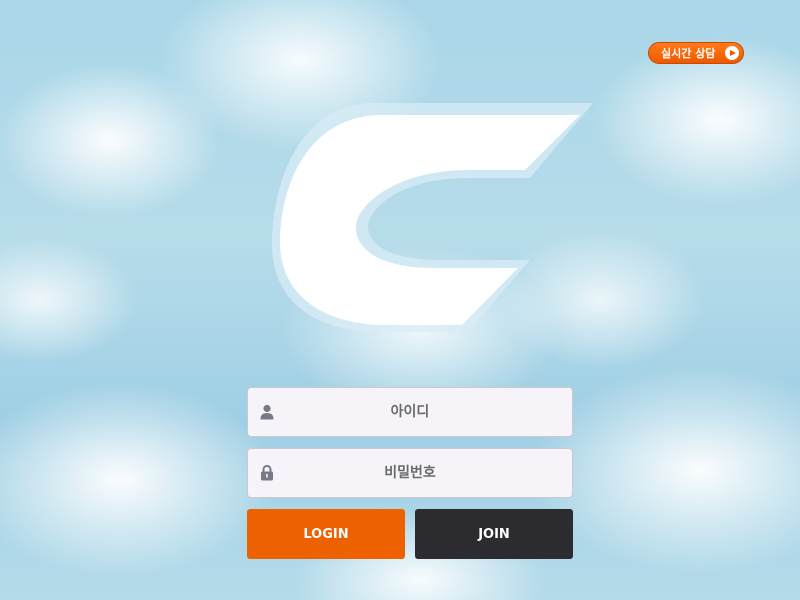 The image size is (800, 600). I want to click on user-icon, so click(267, 412).